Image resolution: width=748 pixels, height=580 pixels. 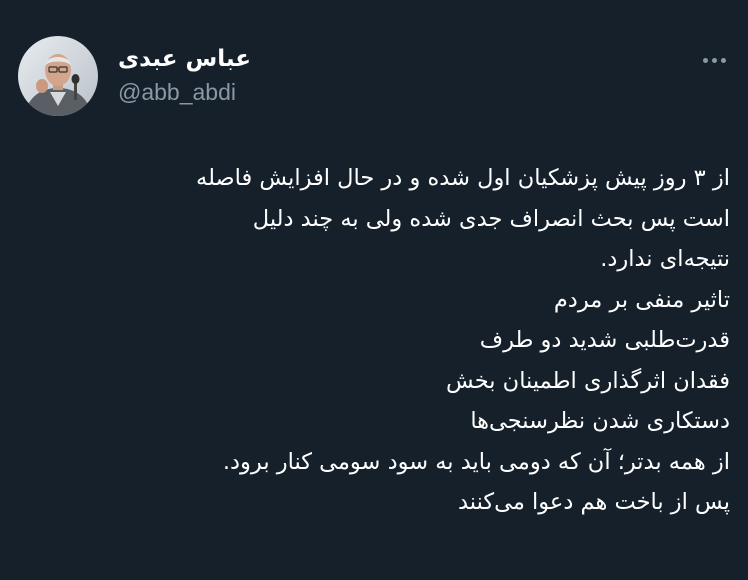 I want to click on more-options-button, so click(x=714, y=60).